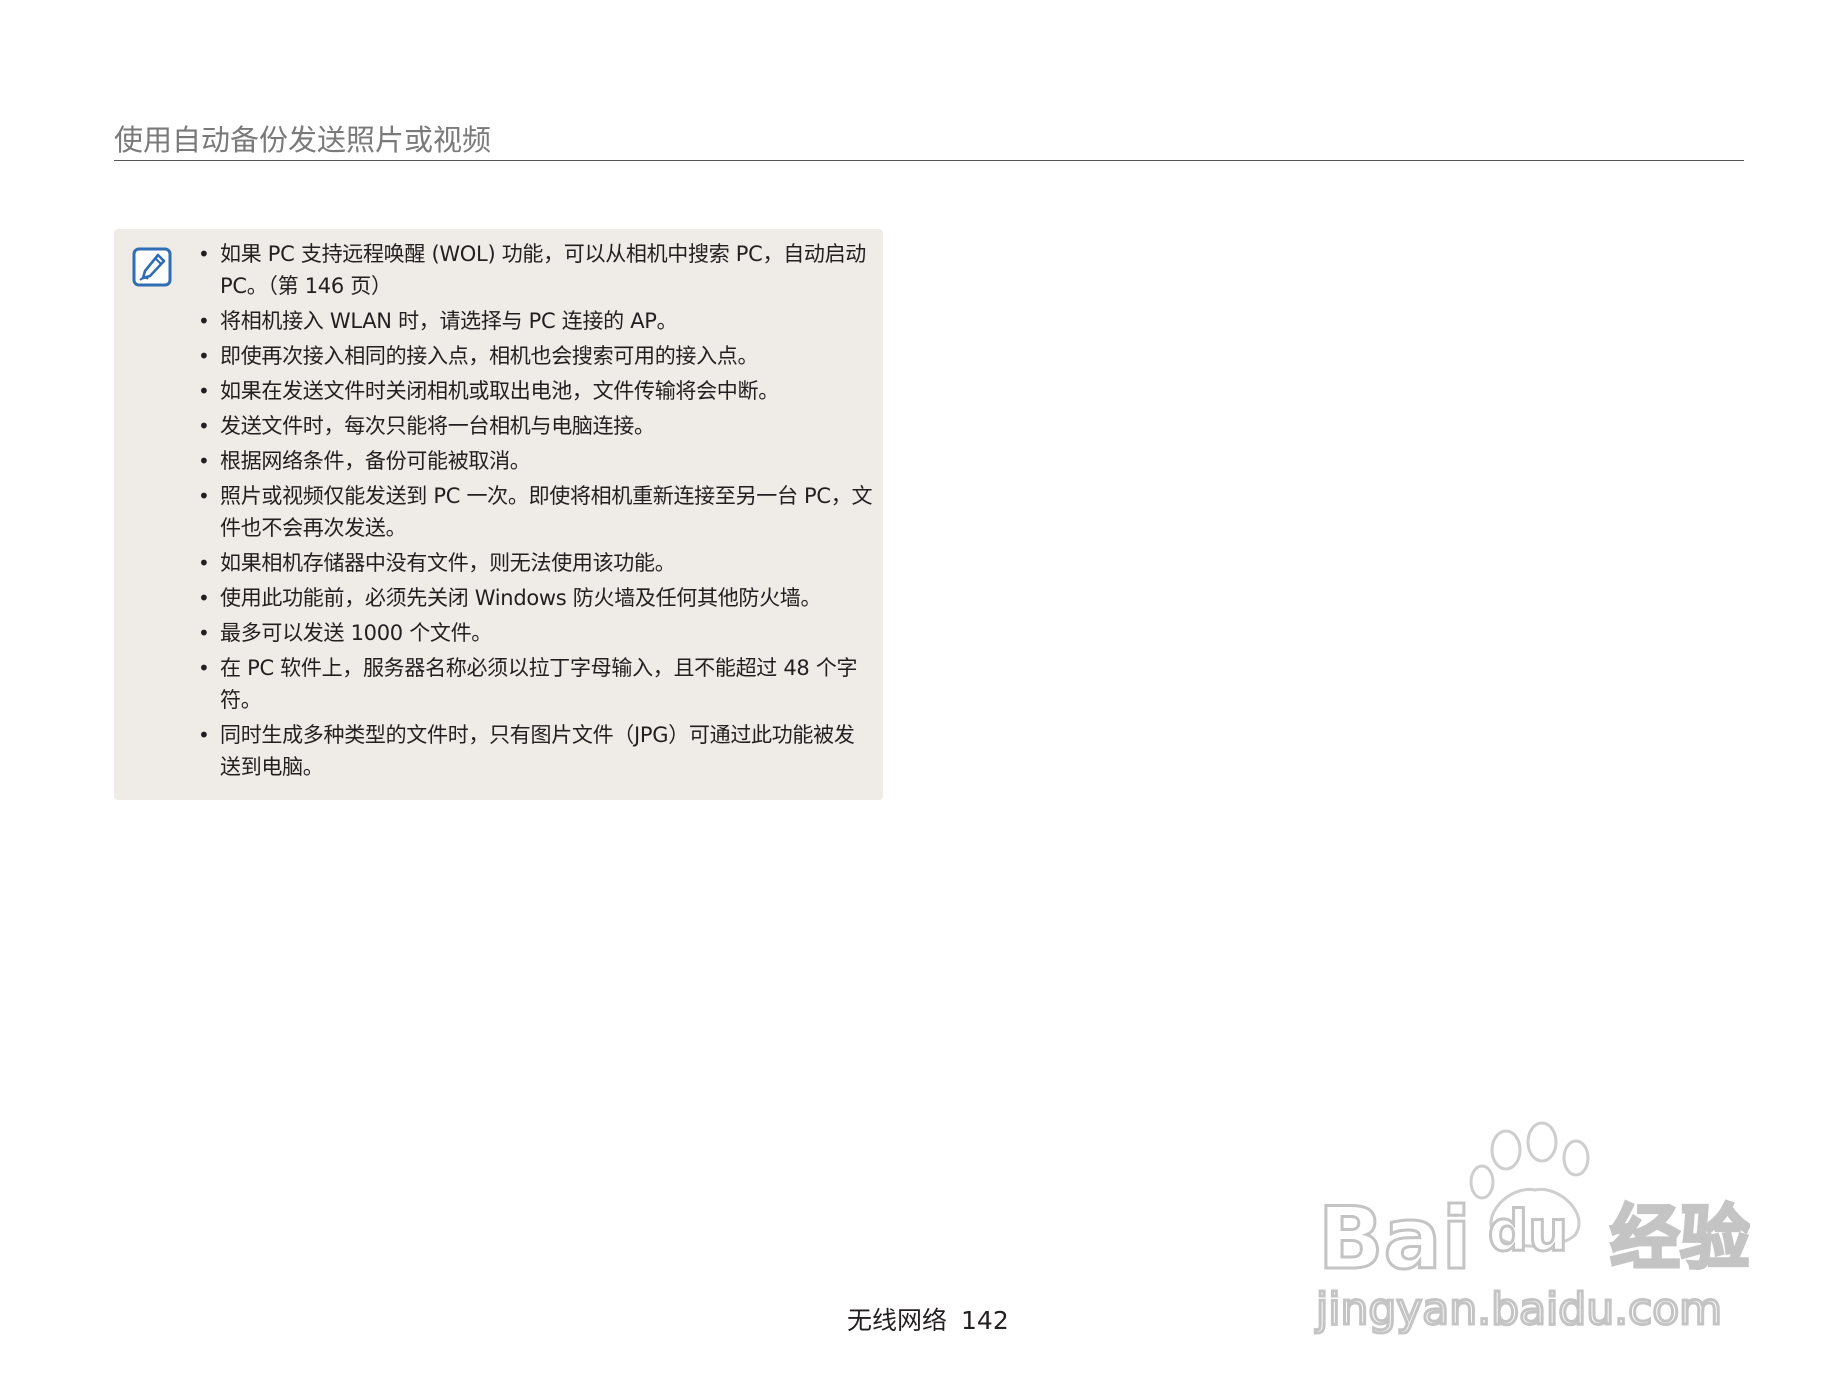 Image resolution: width=1848 pixels, height=1395 pixels. What do you see at coordinates (1518, 1309) in the screenshot?
I see `svg-text: jingyan.baidu.com` at bounding box center [1518, 1309].